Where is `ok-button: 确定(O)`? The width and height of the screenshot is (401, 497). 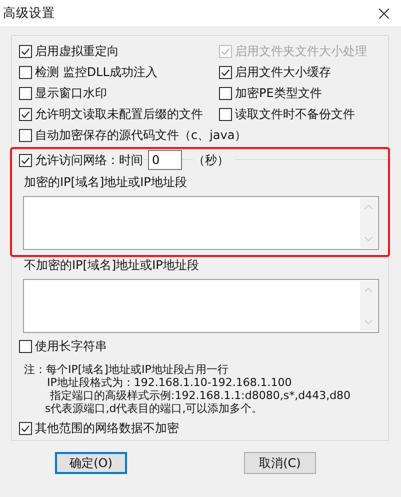
ok-button: 确定(O) is located at coordinates (91, 463).